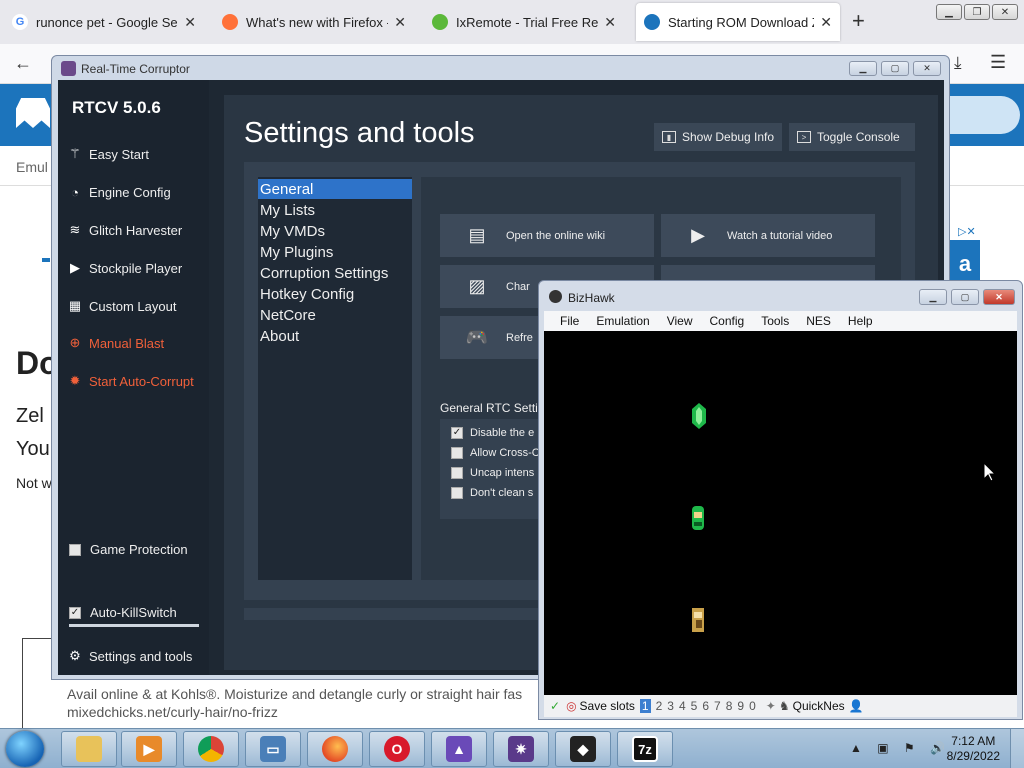 The height and width of the screenshot is (768, 1024). I want to click on download-icon: ⤓, so click(958, 63).